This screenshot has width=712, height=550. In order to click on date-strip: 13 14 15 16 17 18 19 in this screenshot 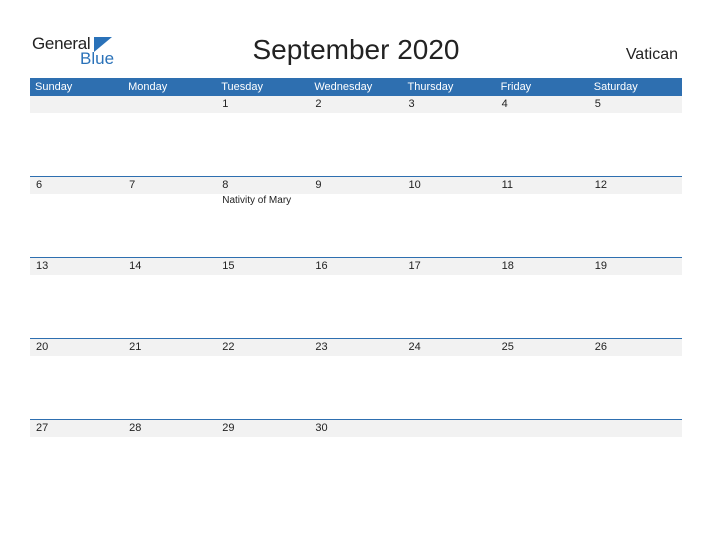, I will do `click(356, 266)`.